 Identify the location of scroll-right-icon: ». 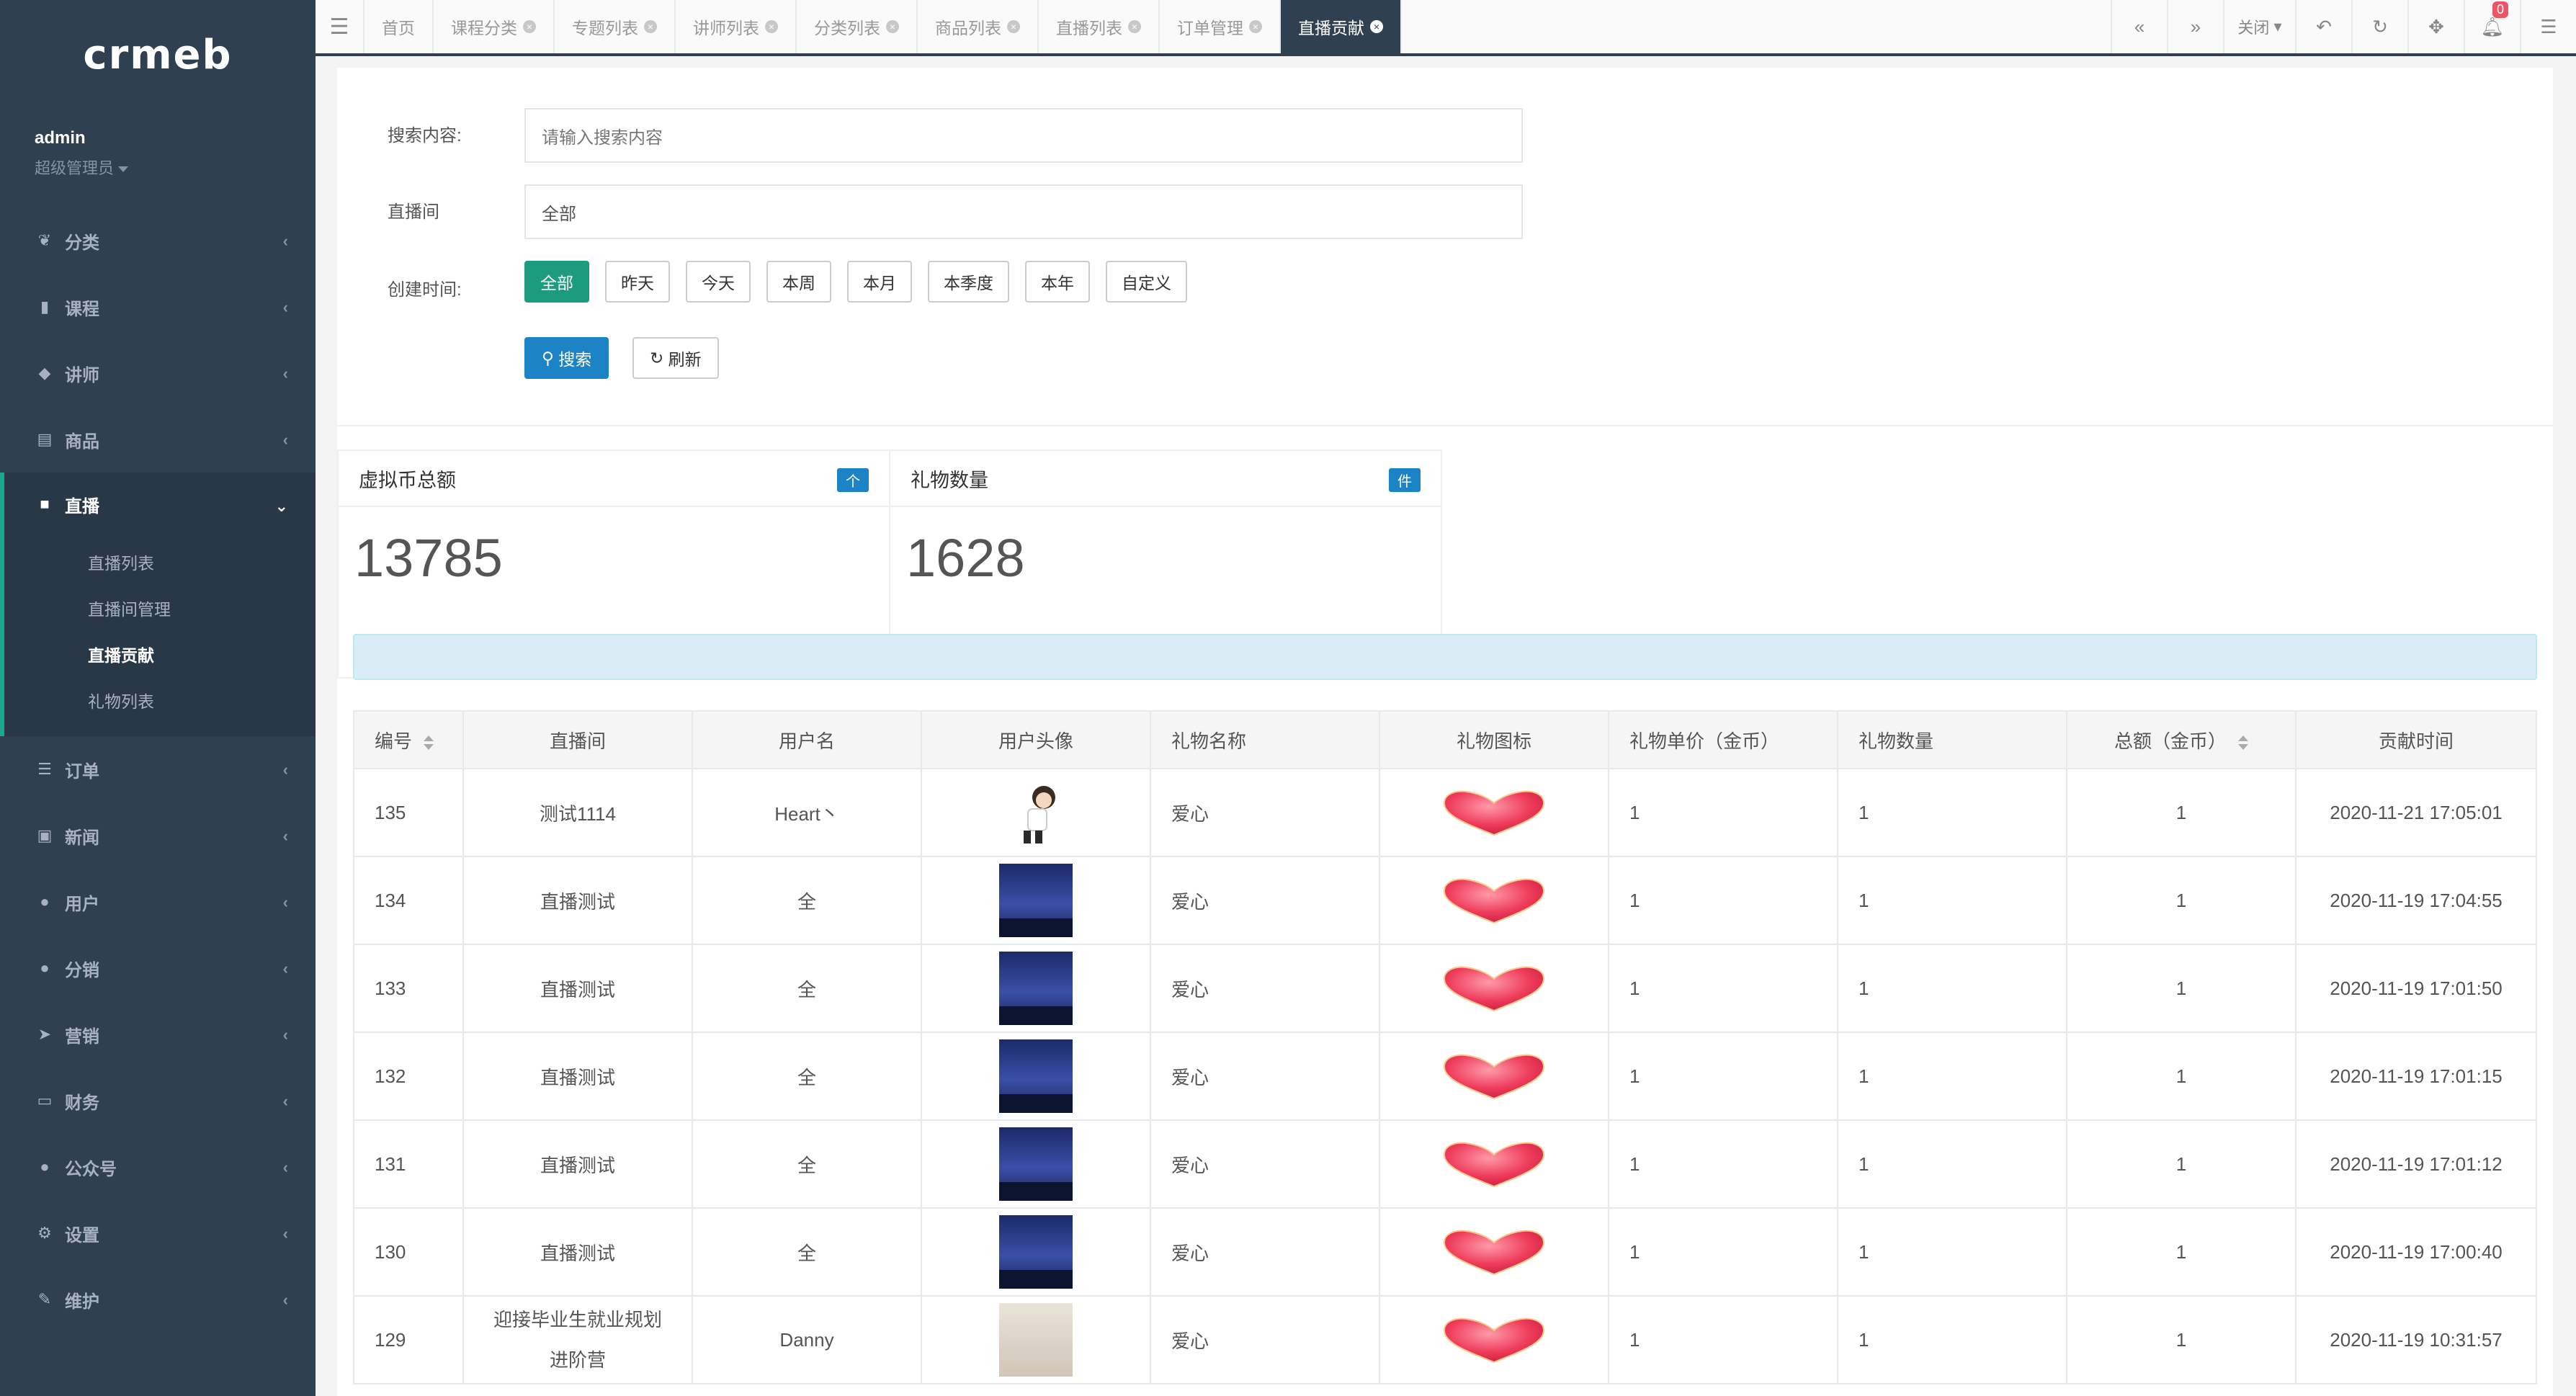
(2195, 26).